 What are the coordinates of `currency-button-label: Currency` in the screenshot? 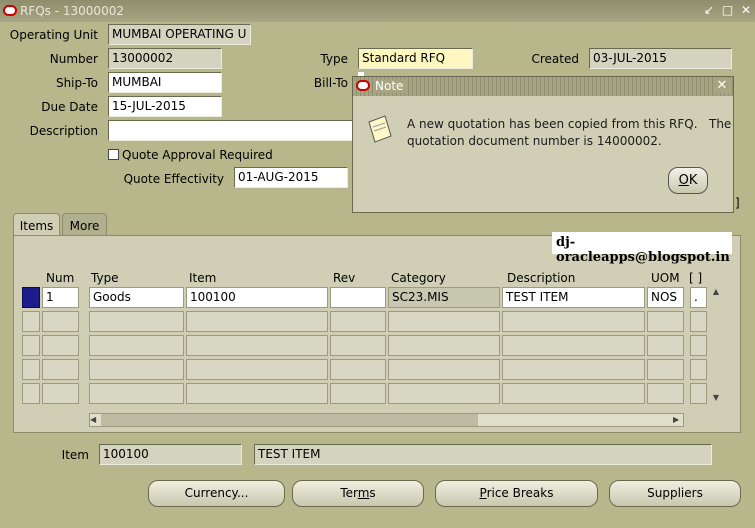 It's located at (210, 493).